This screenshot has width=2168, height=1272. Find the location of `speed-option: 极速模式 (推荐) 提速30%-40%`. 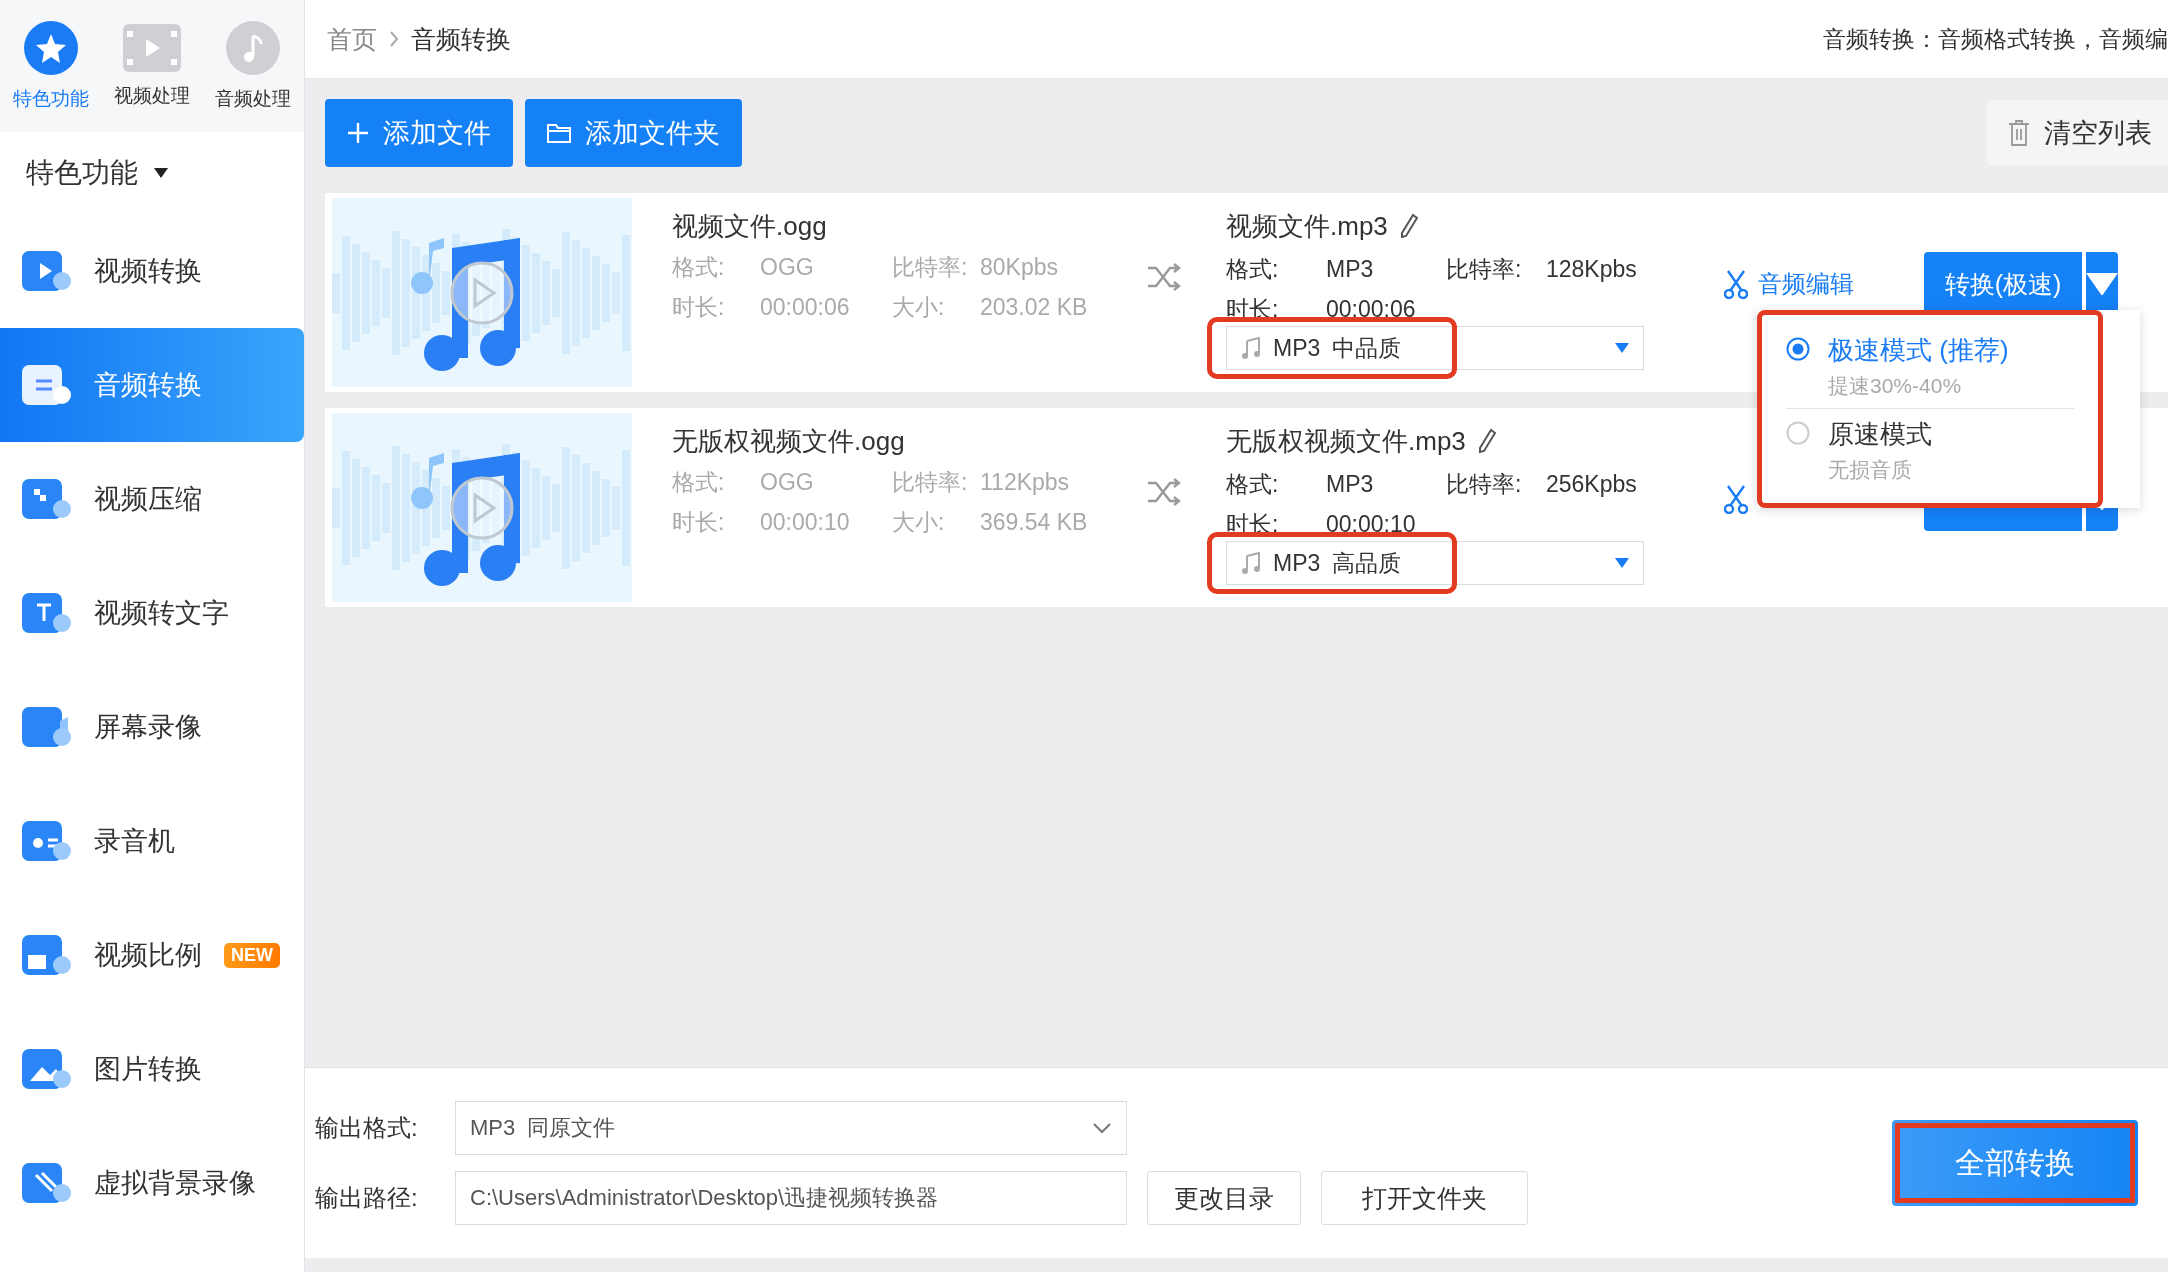

speed-option: 极速模式 (推荐) 提速30%-40% is located at coordinates (1930, 366).